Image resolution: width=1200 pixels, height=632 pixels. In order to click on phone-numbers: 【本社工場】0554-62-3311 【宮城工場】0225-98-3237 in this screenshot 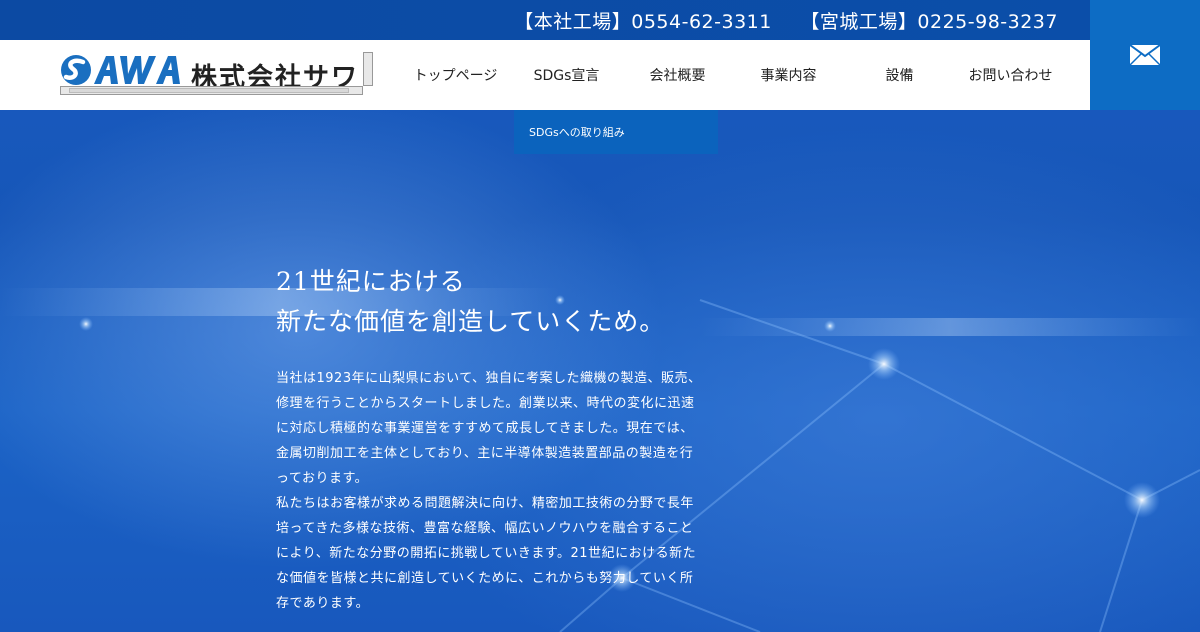, I will do `click(775, 20)`.